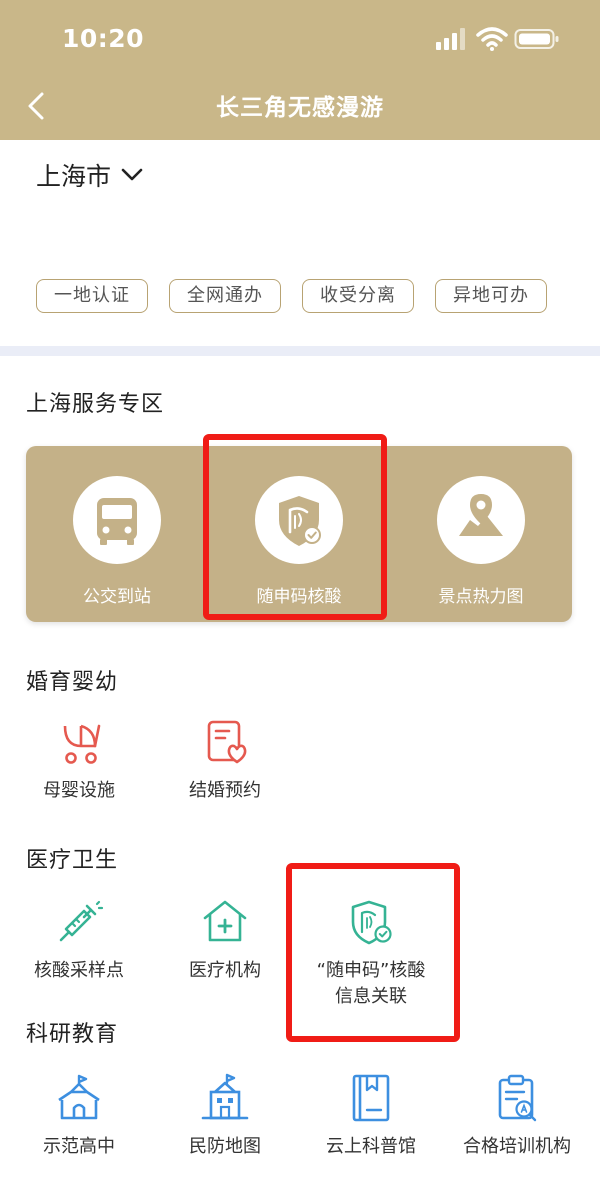 Image resolution: width=600 pixels, height=1186 pixels. I want to click on signal-icon, so click(450, 39).